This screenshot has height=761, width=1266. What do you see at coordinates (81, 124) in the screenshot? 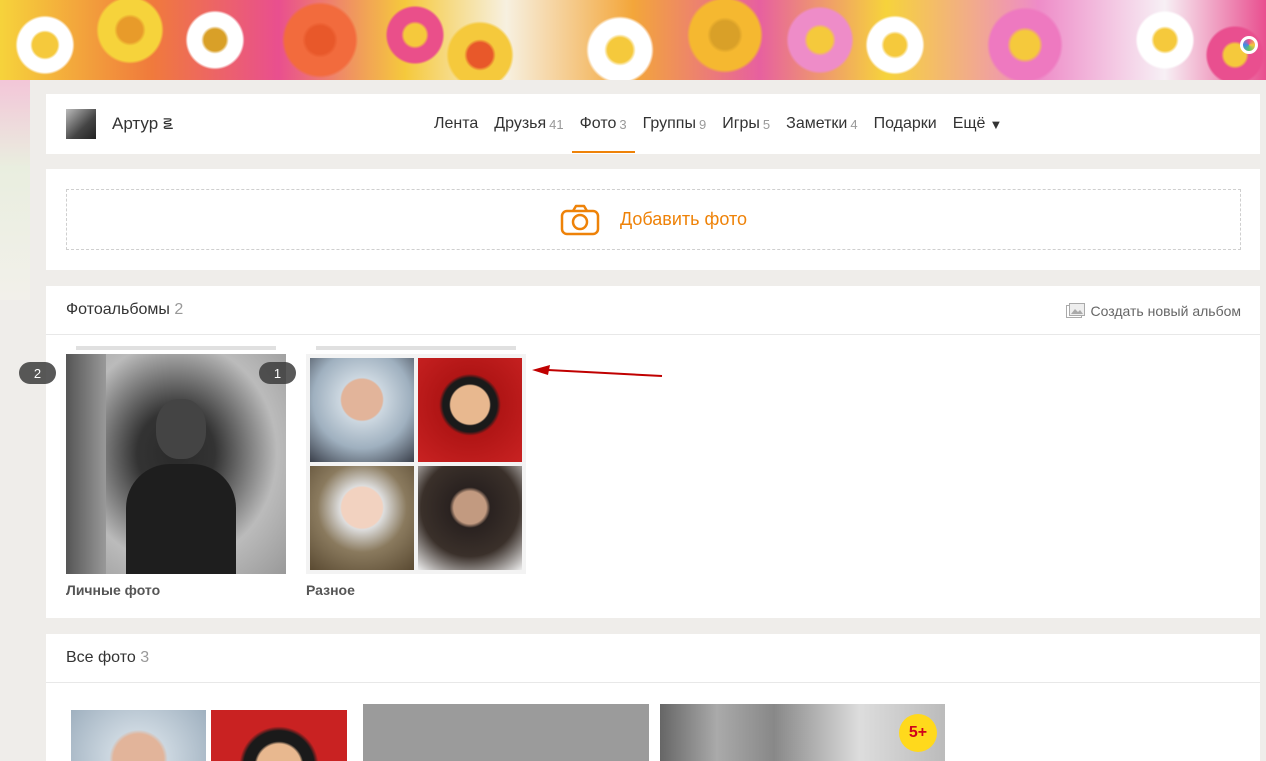
I see `avatar` at bounding box center [81, 124].